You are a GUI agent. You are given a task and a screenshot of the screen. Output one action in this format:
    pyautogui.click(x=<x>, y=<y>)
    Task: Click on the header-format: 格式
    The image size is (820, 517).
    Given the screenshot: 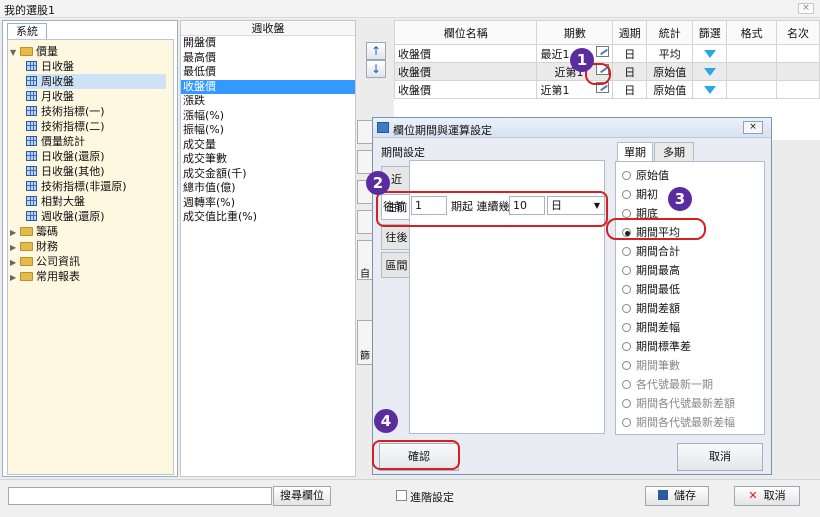 What is the action you would take?
    pyautogui.click(x=752, y=32)
    